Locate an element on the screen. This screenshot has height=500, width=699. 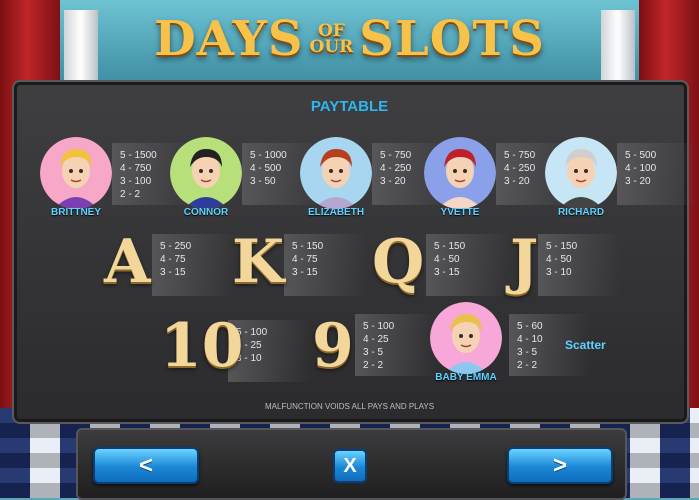
next-page-button: > is located at coordinates (560, 465).